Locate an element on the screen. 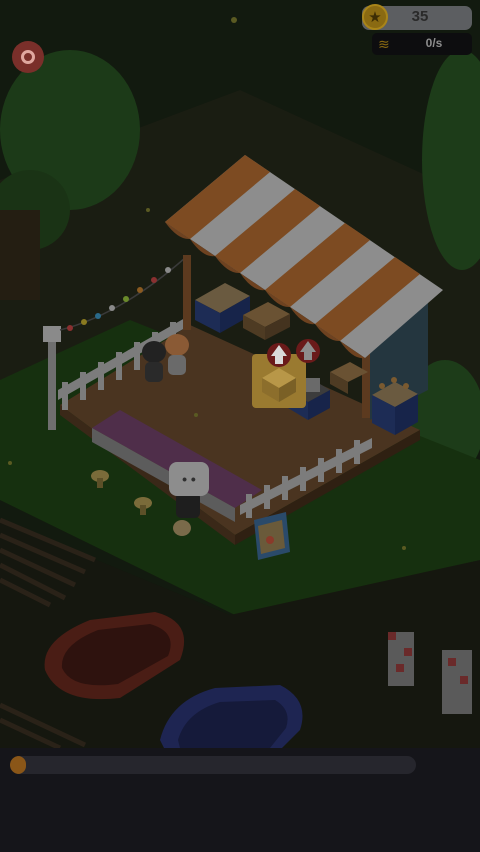 This screenshot has height=852, width=480. gear-icon is located at coordinates (28, 57).